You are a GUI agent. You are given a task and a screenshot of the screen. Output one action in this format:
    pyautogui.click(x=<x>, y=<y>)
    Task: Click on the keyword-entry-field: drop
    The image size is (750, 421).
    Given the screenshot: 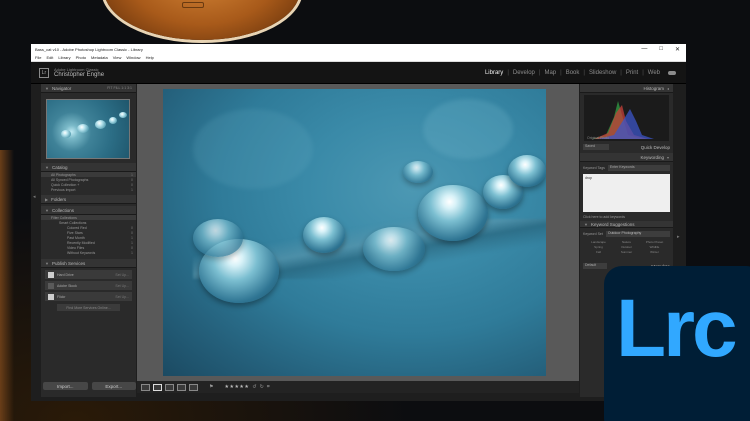 What is the action you would take?
    pyautogui.click(x=626, y=193)
    